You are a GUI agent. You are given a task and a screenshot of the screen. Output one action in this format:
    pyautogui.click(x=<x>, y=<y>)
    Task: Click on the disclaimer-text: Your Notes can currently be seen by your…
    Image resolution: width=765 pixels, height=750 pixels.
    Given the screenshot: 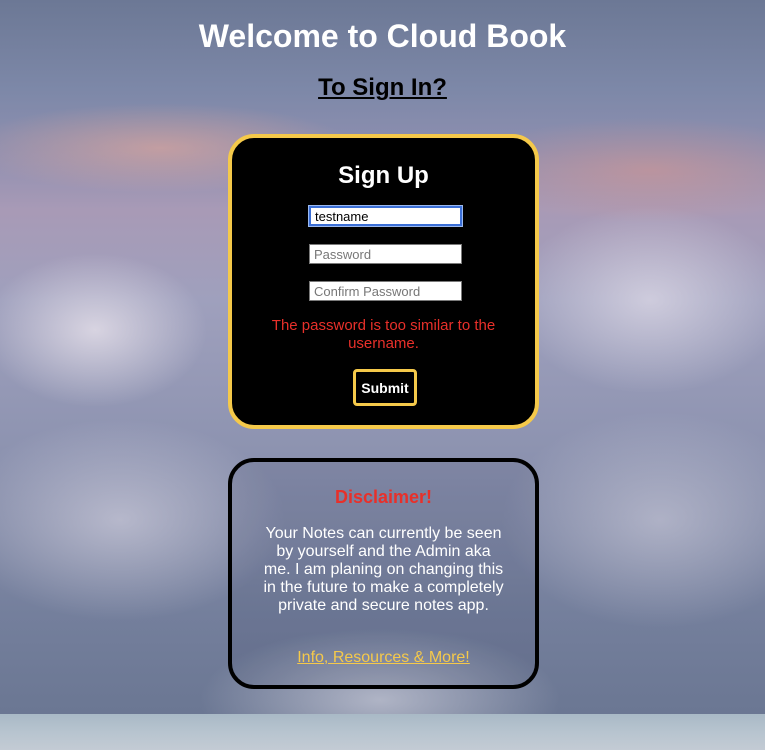 What is the action you would take?
    pyautogui.click(x=383, y=569)
    